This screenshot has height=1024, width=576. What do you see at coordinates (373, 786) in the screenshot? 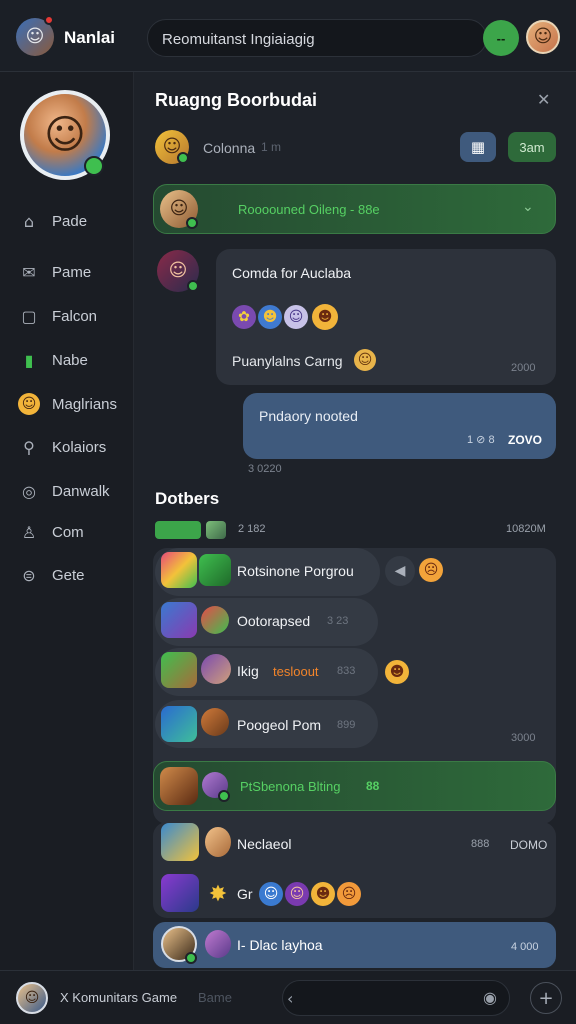
I see `group-banner-badge: 88` at bounding box center [373, 786].